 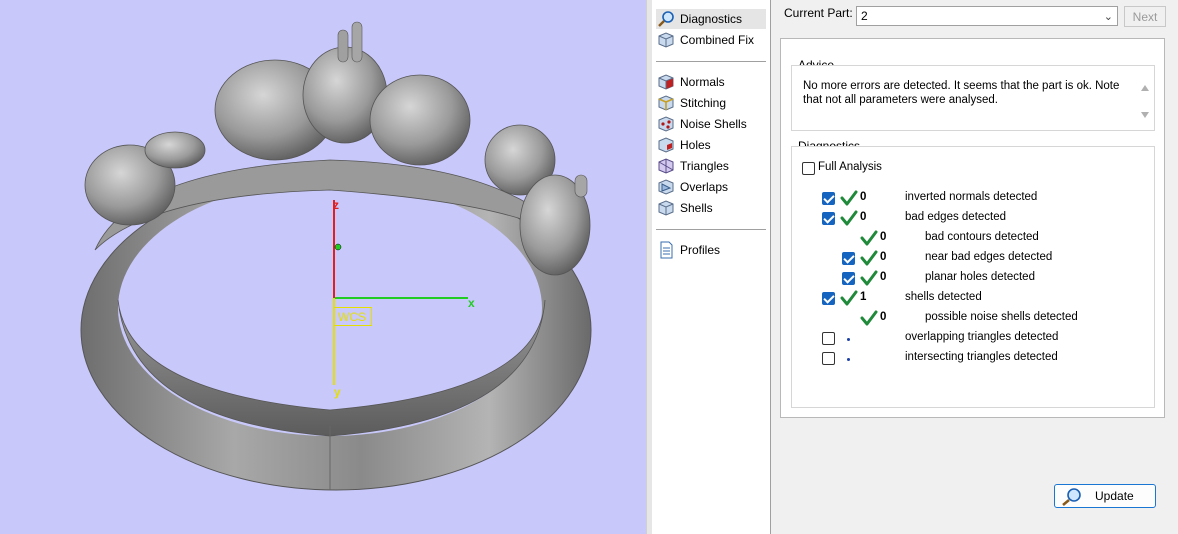 I want to click on nav-item-noise-shells: Noise Shells, so click(x=711, y=124).